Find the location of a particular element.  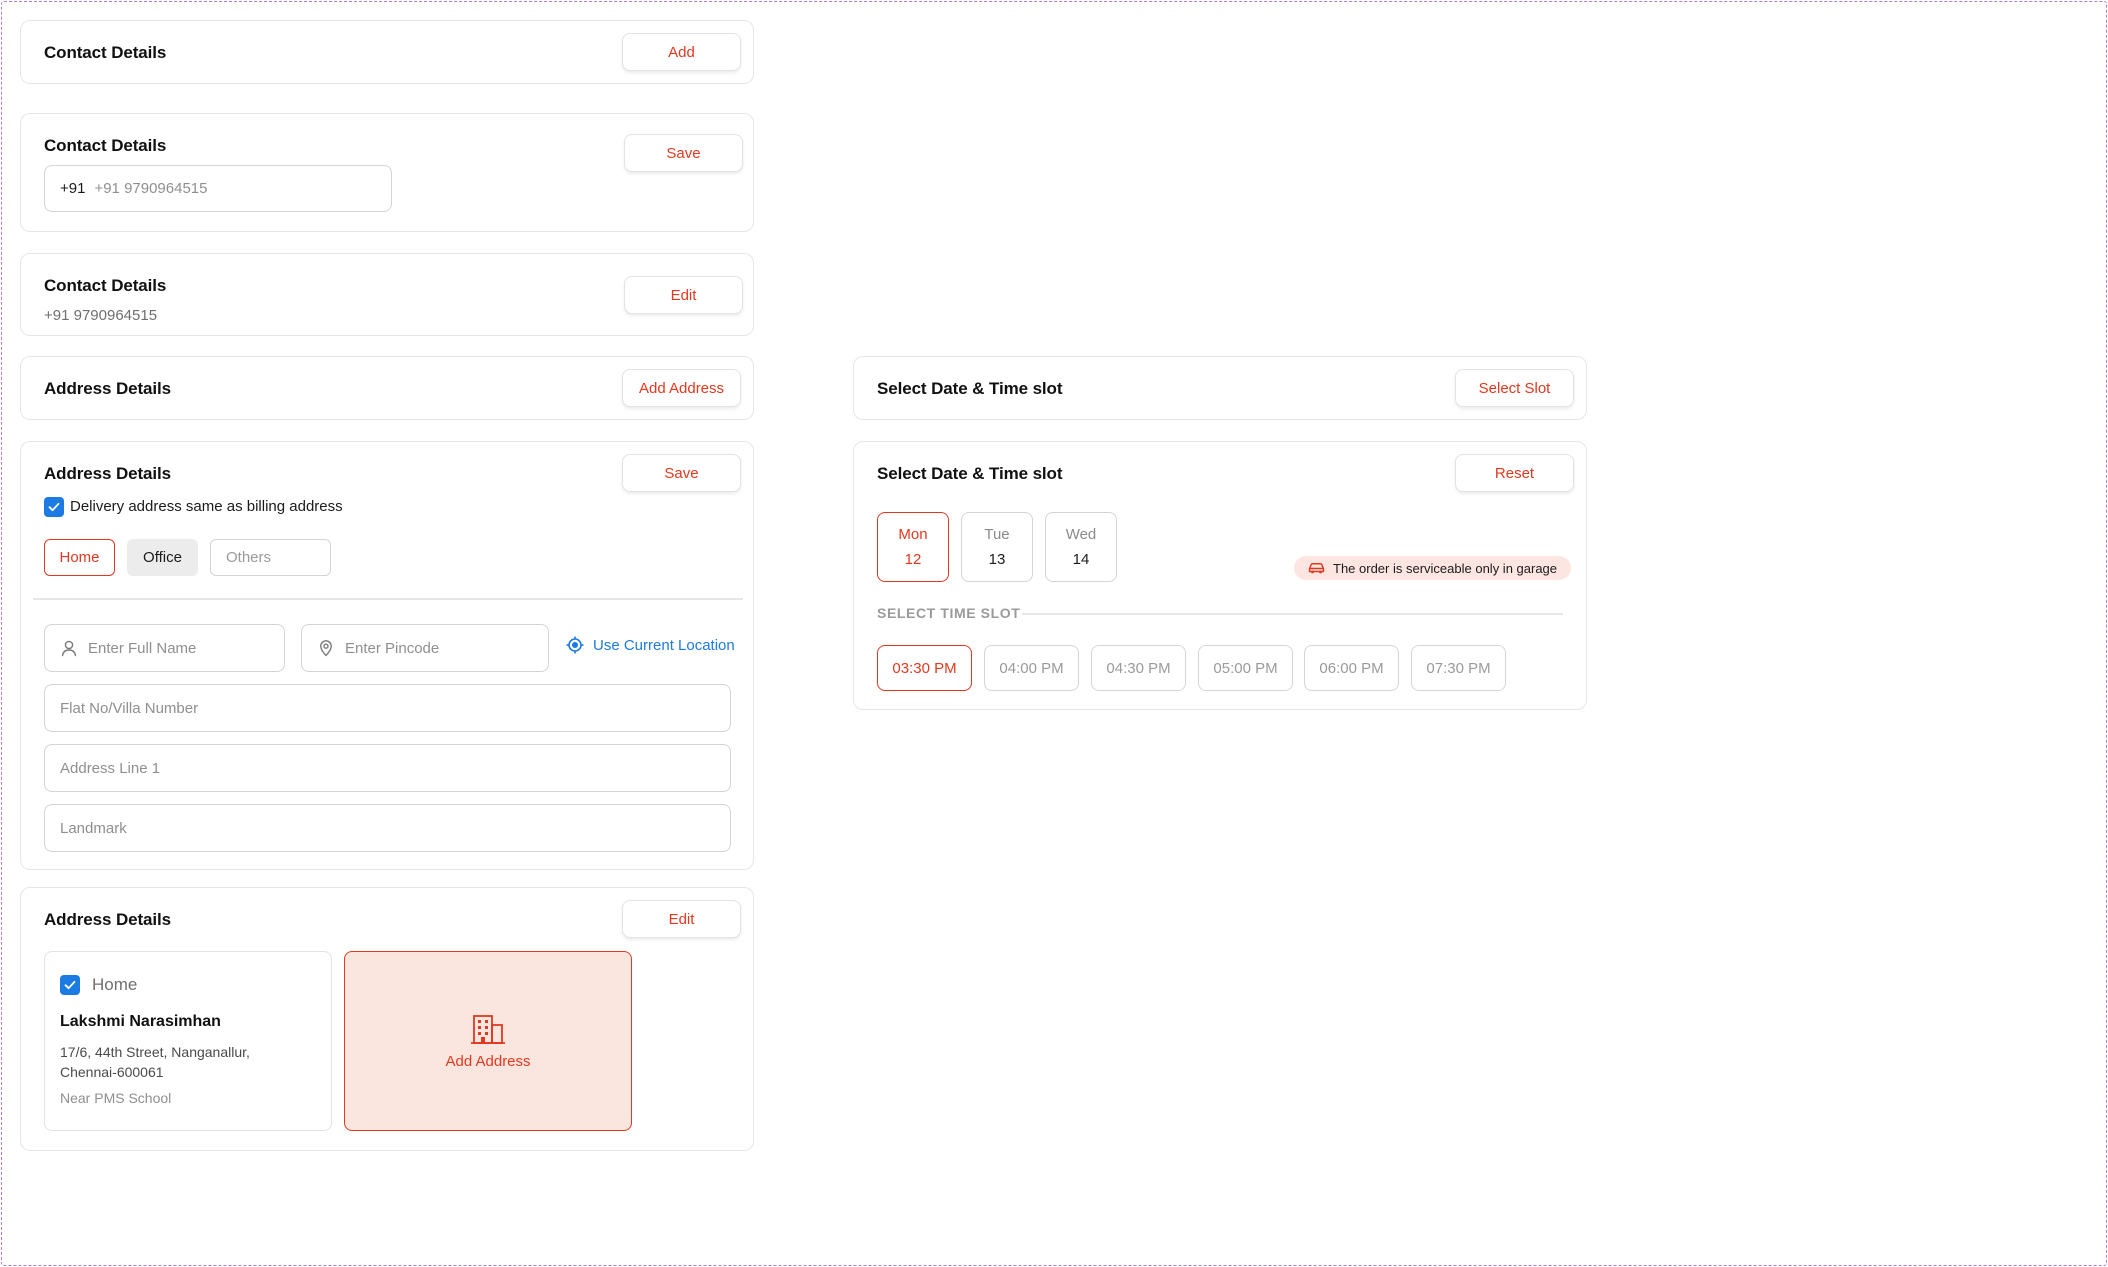

same-billing-checkbox is located at coordinates (54, 507).